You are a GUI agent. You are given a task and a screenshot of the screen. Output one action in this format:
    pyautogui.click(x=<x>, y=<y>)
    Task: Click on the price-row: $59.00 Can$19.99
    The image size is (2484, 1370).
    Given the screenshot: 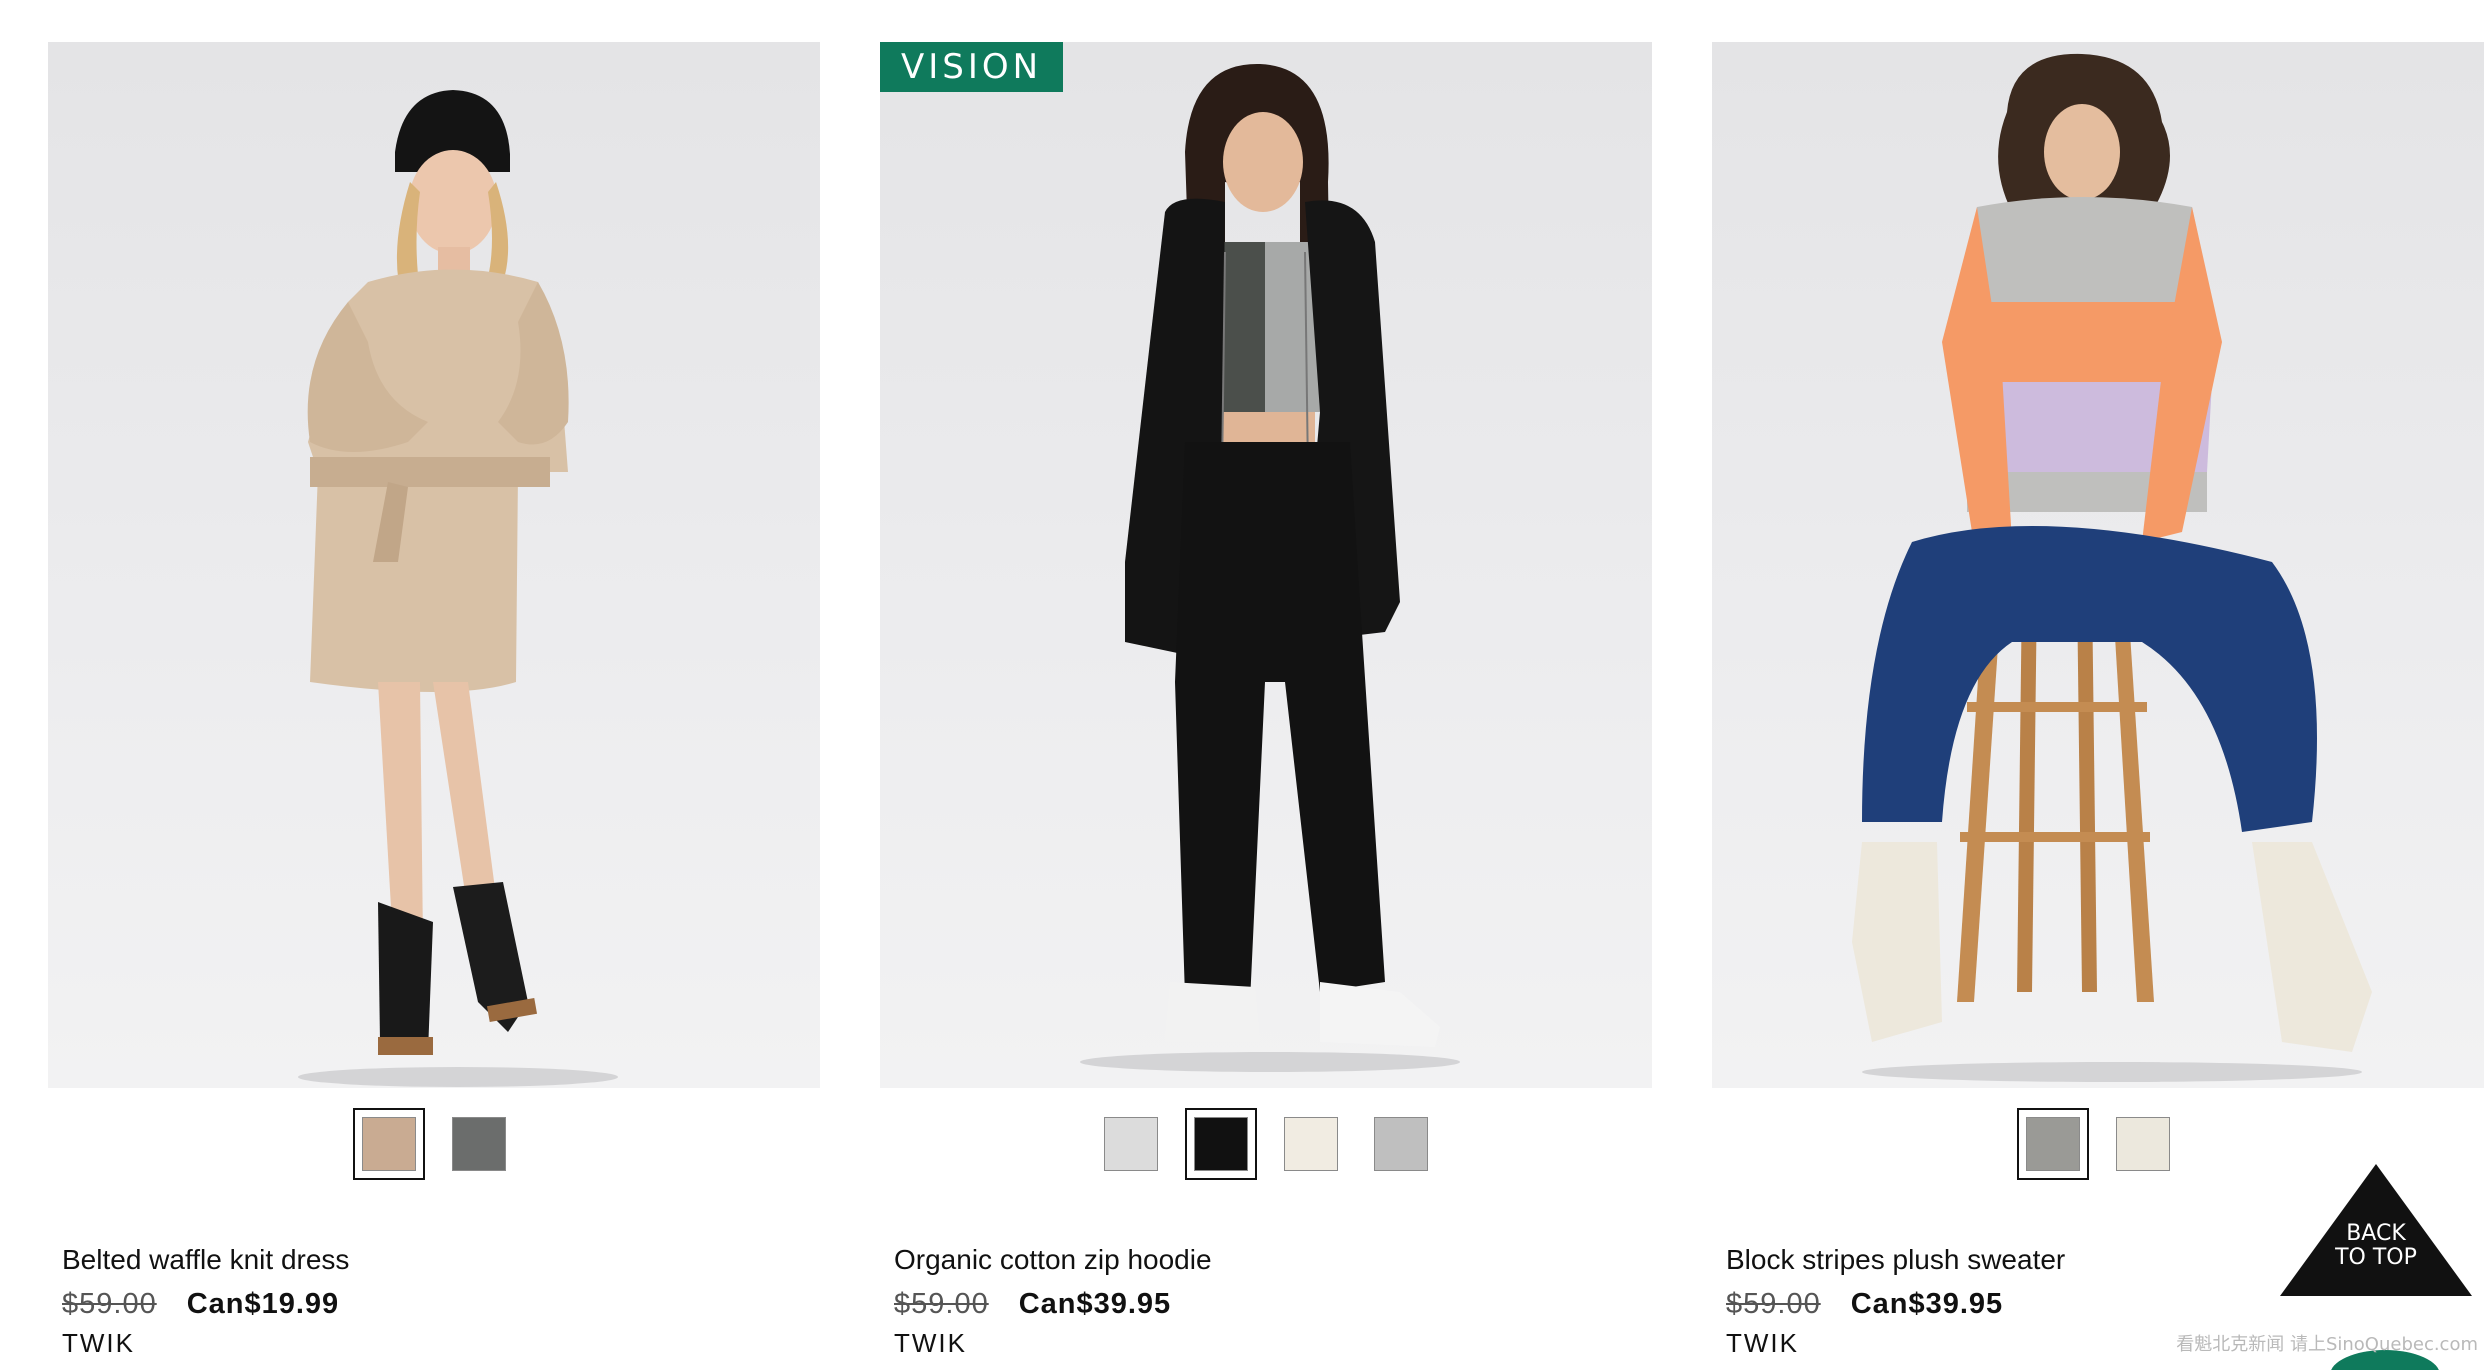 What is the action you would take?
    pyautogui.click(x=432, y=1304)
    